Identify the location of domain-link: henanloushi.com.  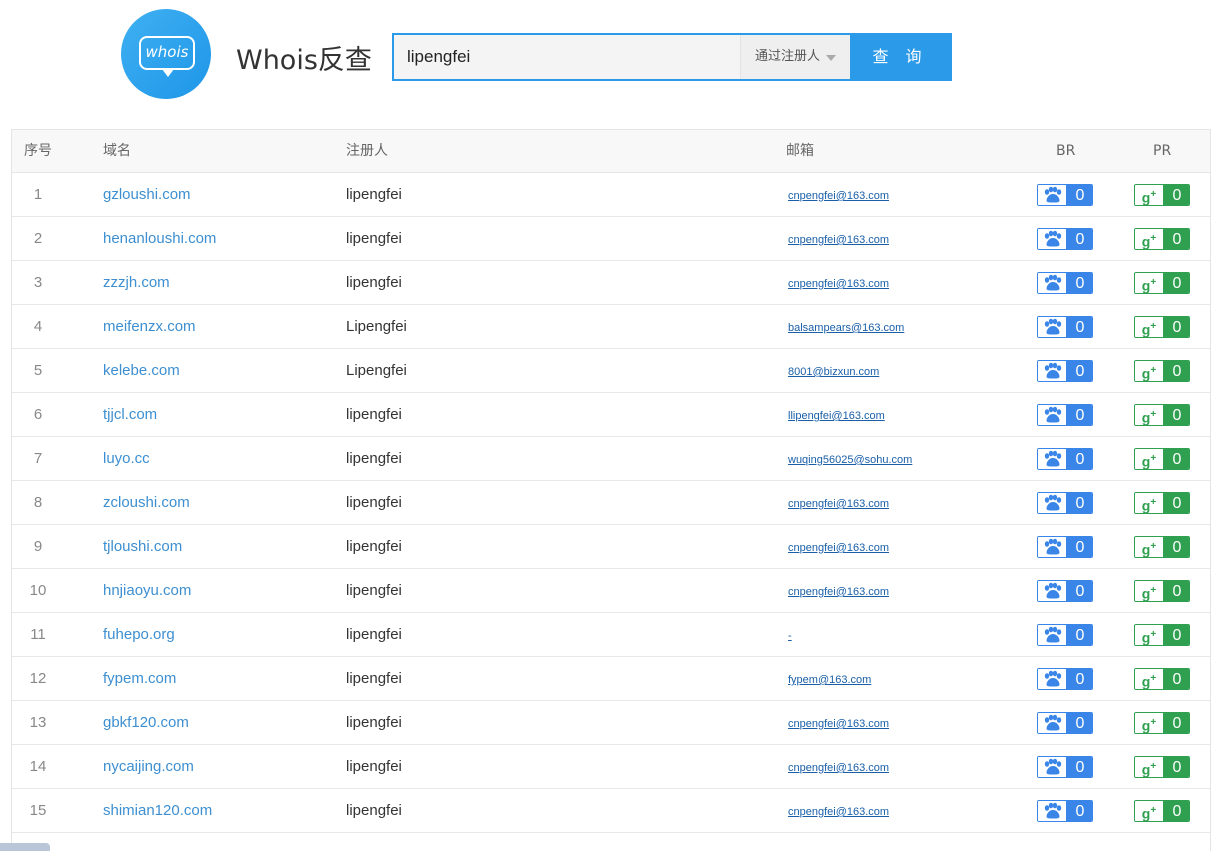
(159, 238).